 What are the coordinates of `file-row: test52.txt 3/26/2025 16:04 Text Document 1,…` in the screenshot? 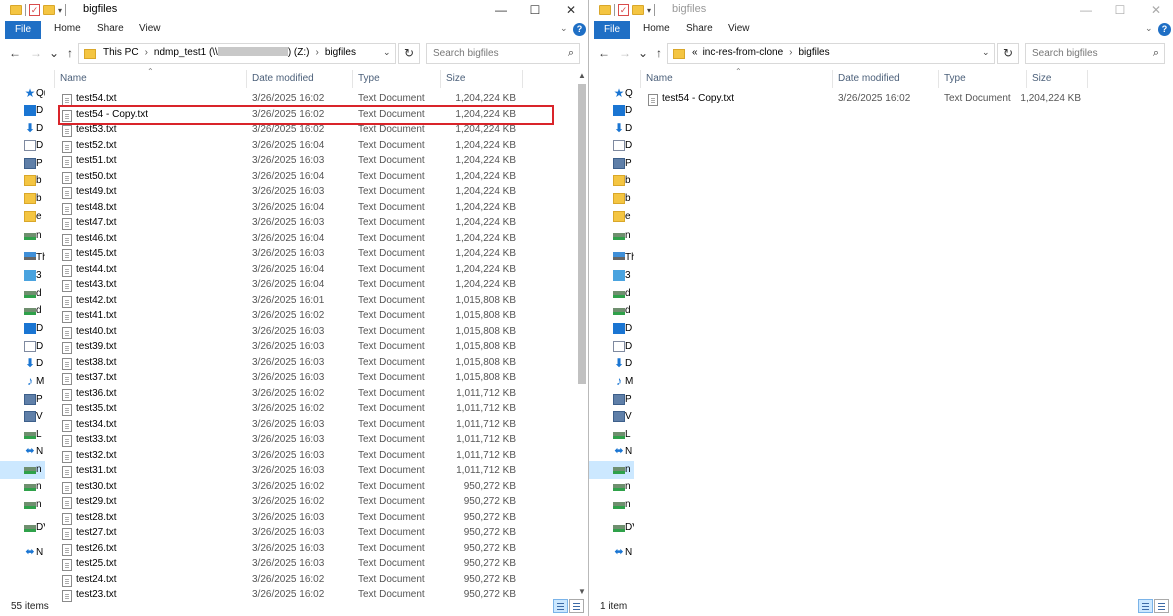 It's located at (294, 147).